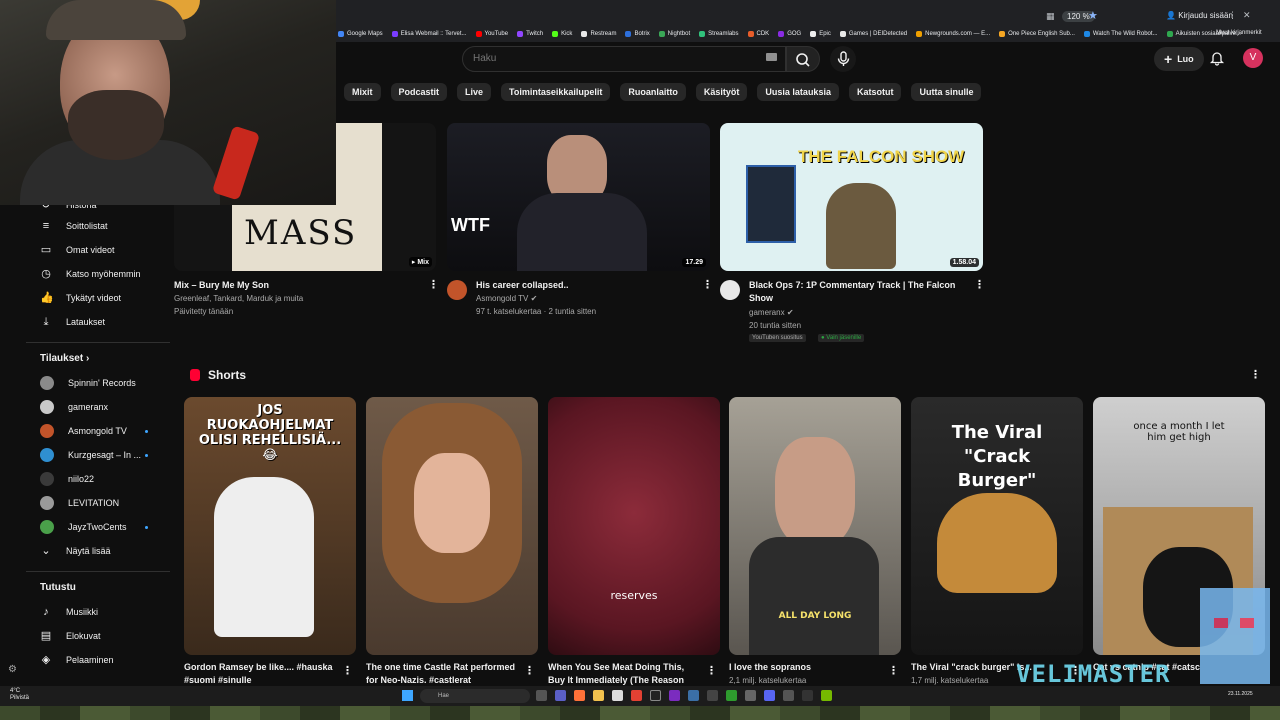 This screenshot has width=1280, height=720. What do you see at coordinates (530, 34) in the screenshot?
I see `bookmark-item: Twitch` at bounding box center [530, 34].